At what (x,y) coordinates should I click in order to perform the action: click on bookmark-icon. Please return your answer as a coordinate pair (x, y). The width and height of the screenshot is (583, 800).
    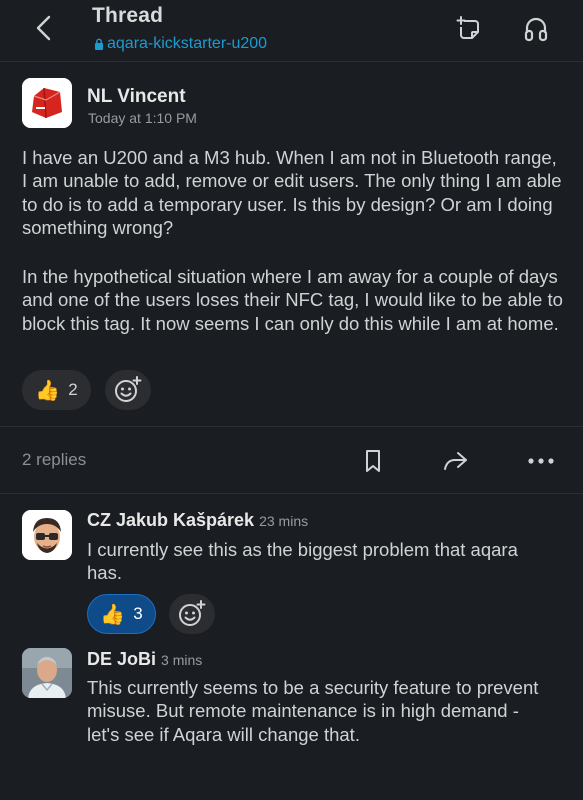
    Looking at the image, I should click on (373, 461).